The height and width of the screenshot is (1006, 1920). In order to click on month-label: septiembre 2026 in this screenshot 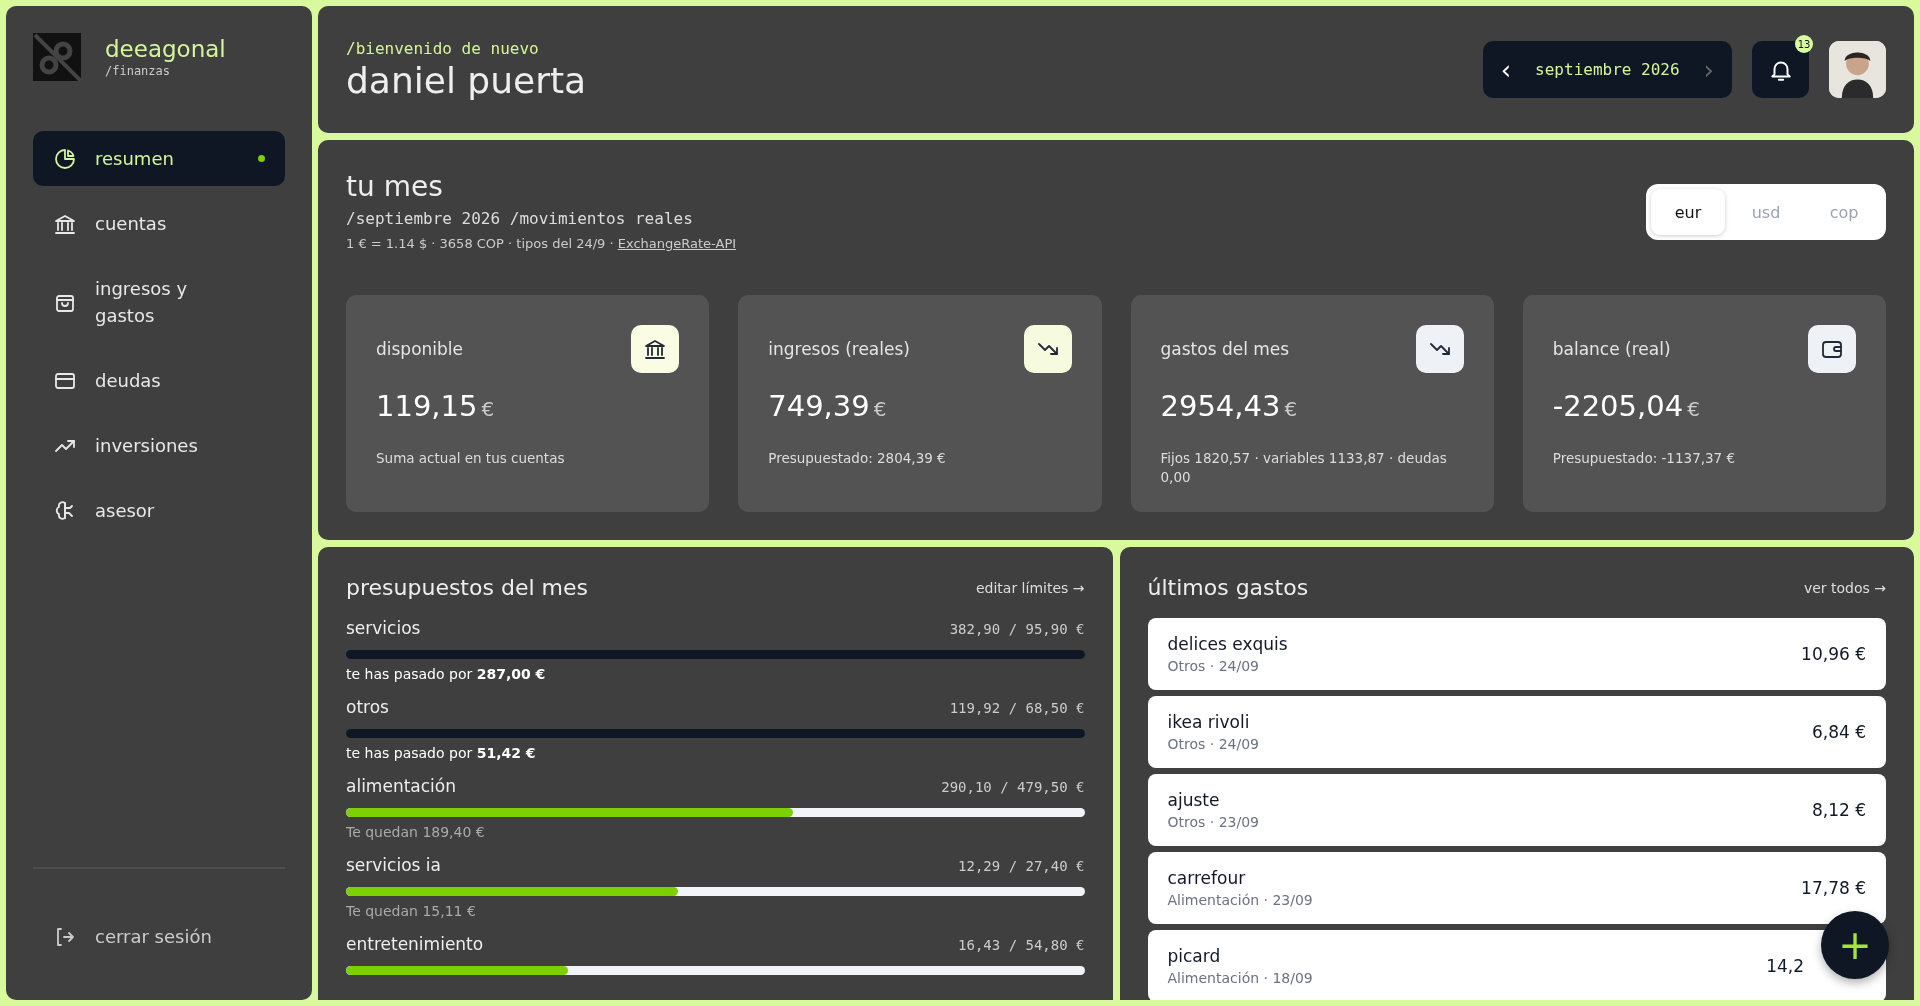, I will do `click(1607, 69)`.